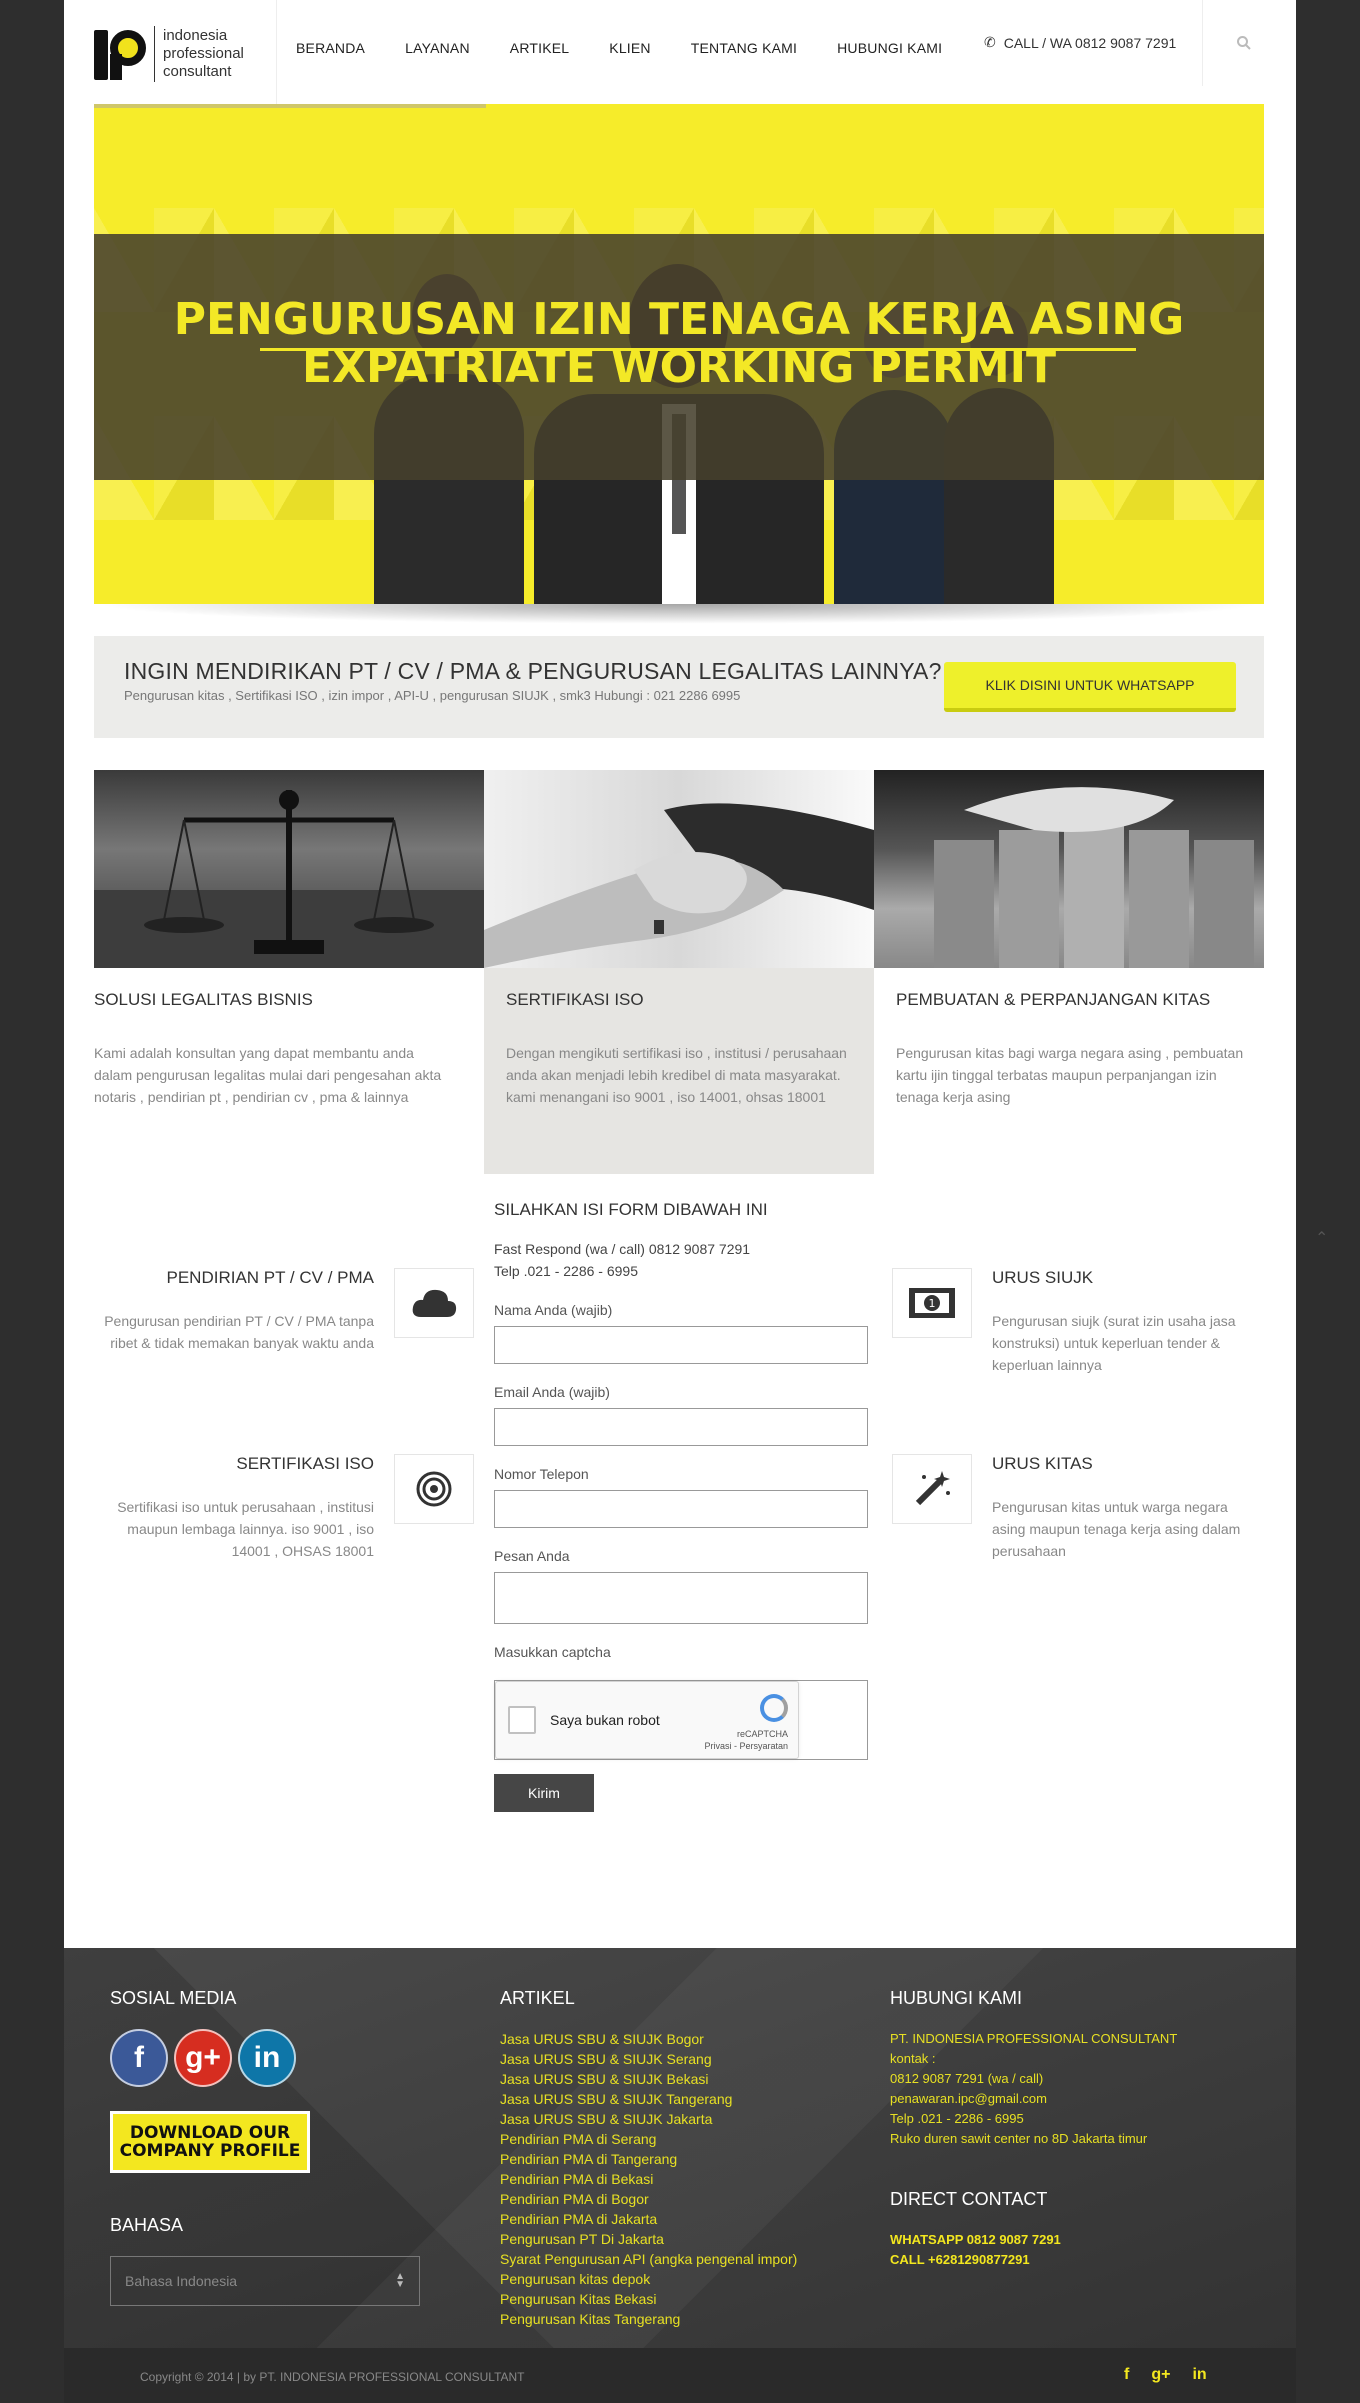 The image size is (1360, 2403). I want to click on nav-hubungi-kami: HUBUNGI KAMI, so click(889, 48).